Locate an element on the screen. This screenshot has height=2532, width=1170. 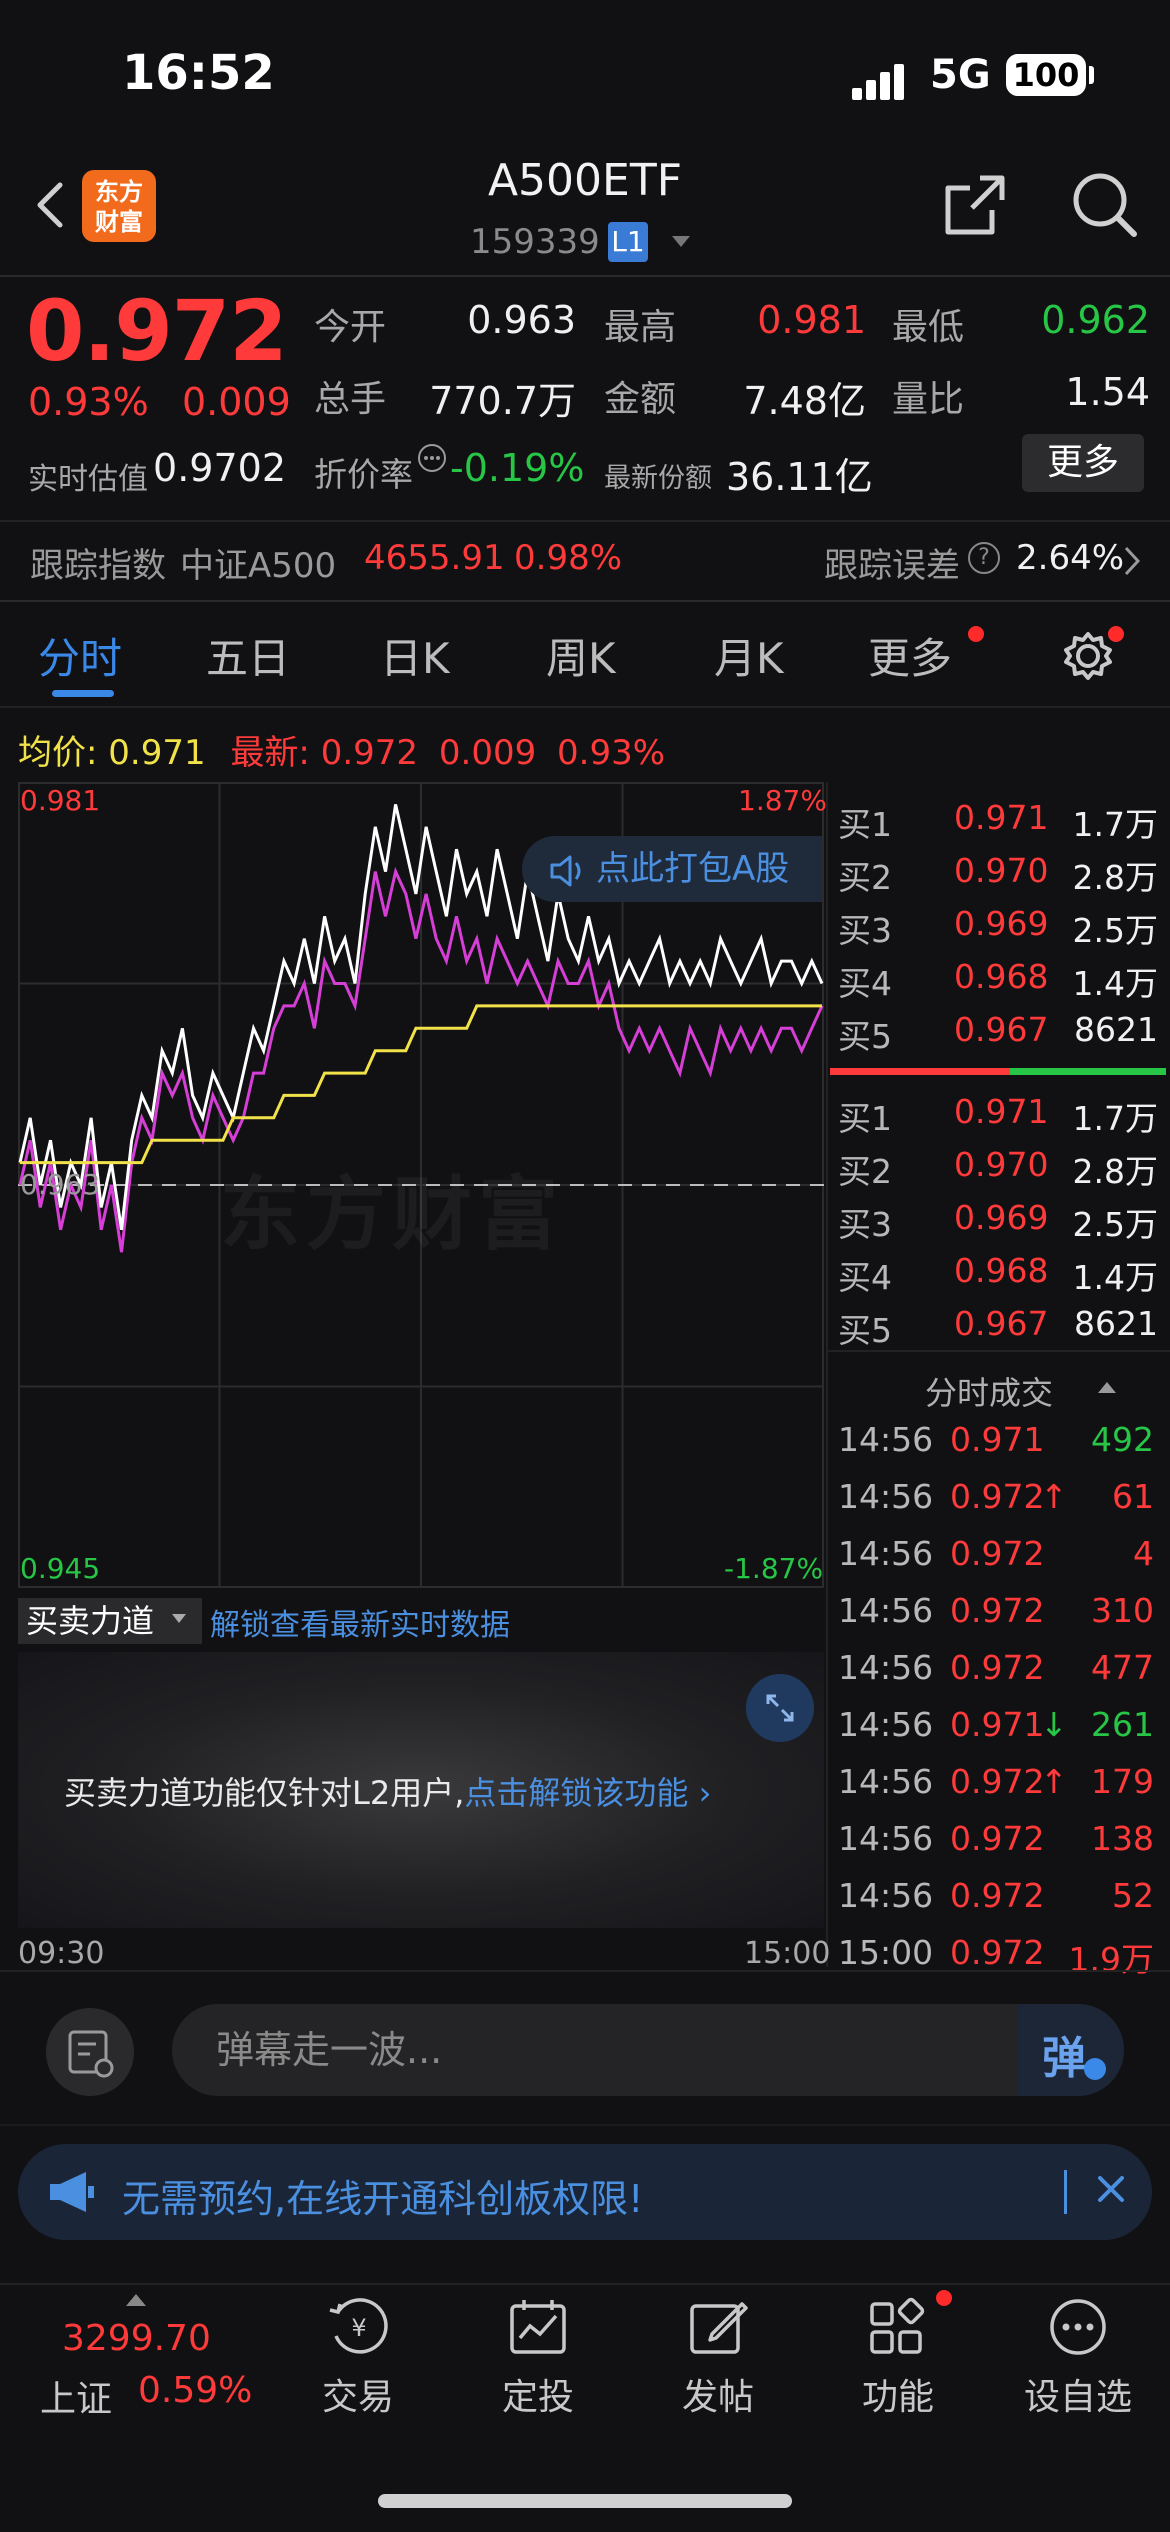
orderbook-bottom-divider is located at coordinates (998, 1351).